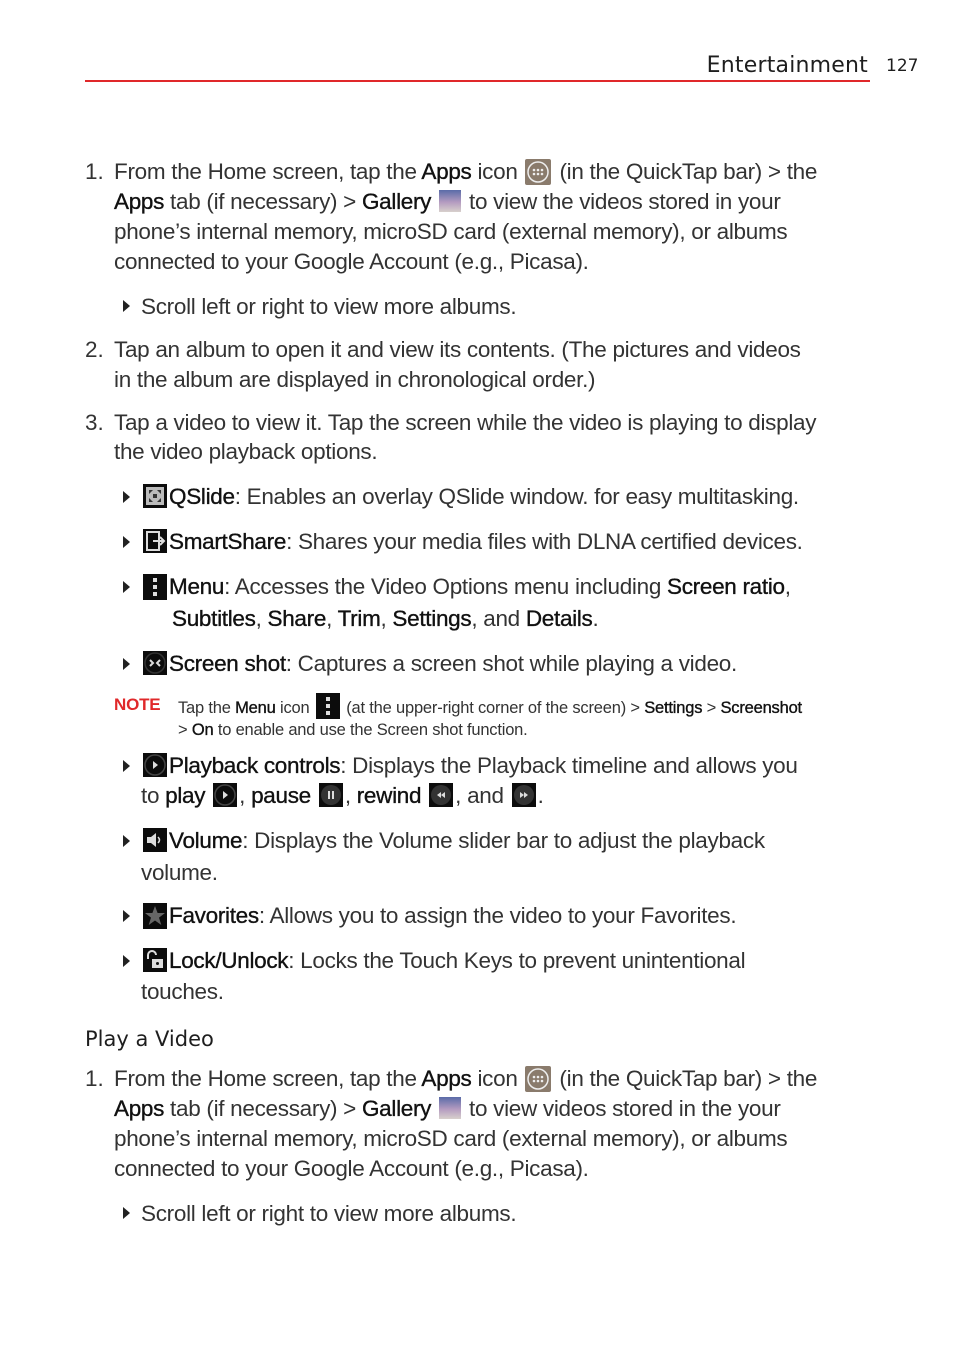  Describe the element at coordinates (523, 795) in the screenshot. I see `fast-forward-icon` at that location.